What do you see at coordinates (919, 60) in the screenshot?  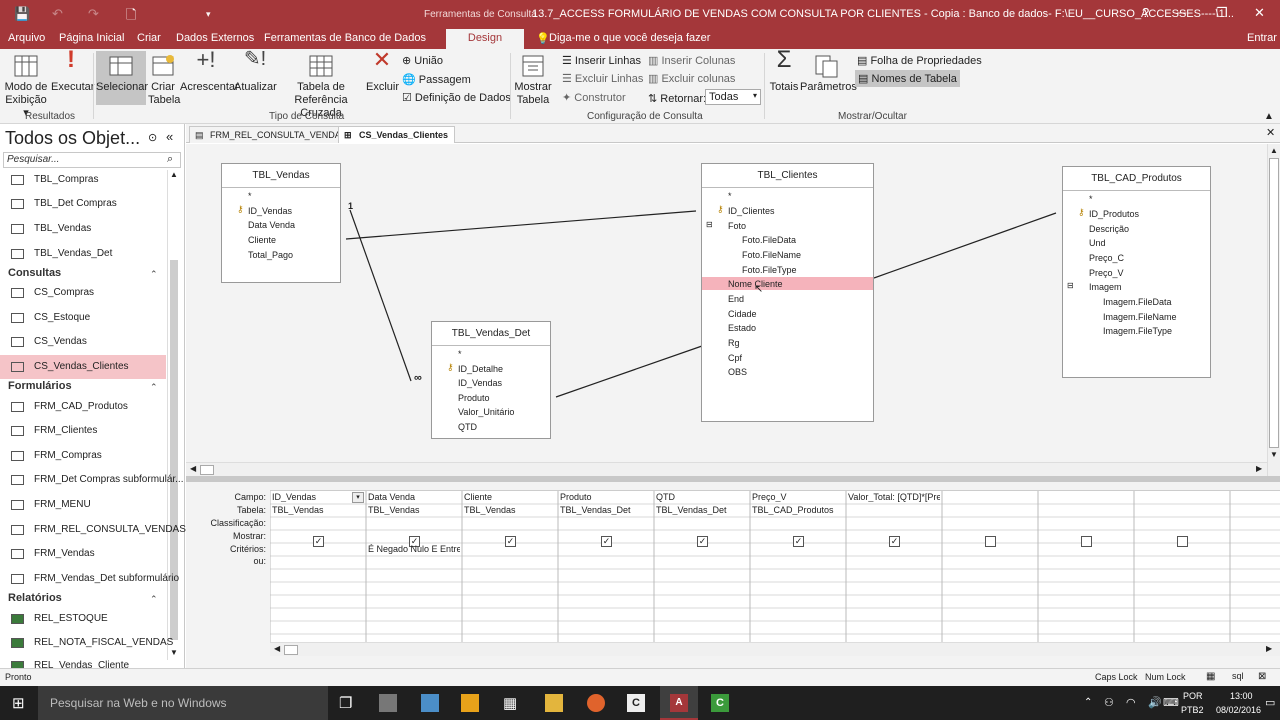 I see `property-sheet-button: ▤ Folha de Propriedades` at bounding box center [919, 60].